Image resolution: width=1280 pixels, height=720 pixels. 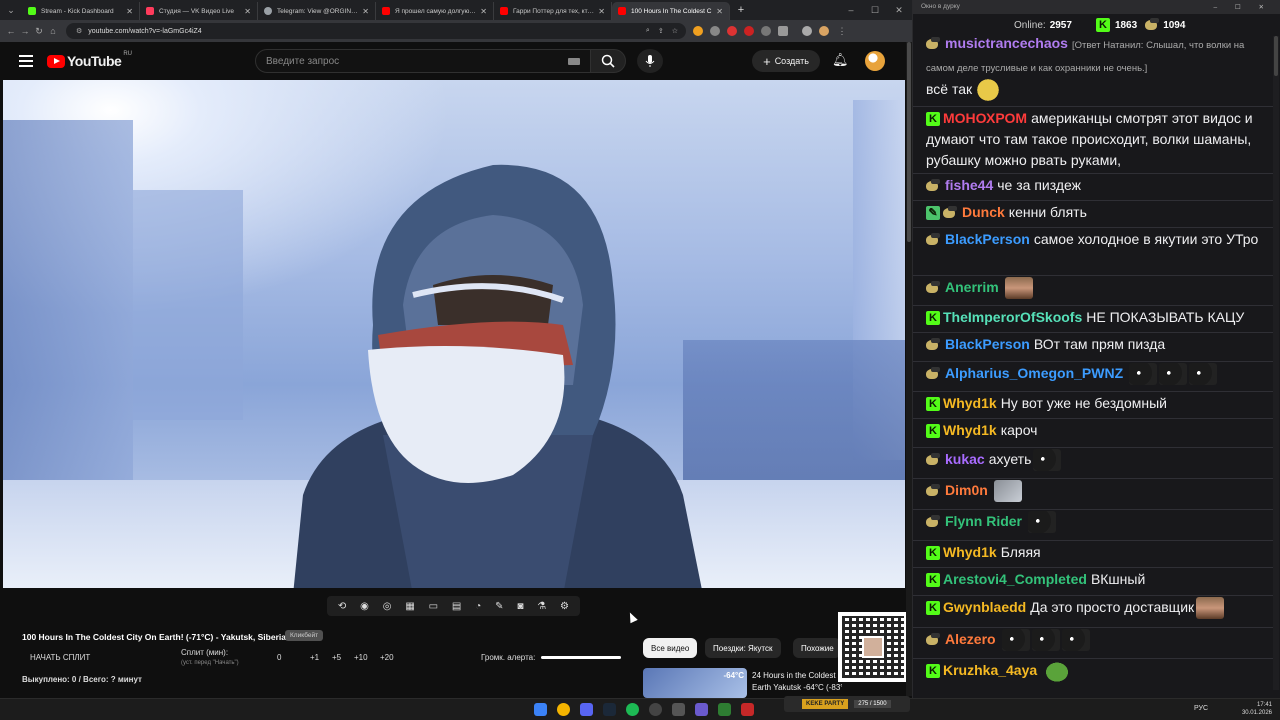 What do you see at coordinates (25, 31) in the screenshot?
I see `forward-icon: →` at bounding box center [25, 31].